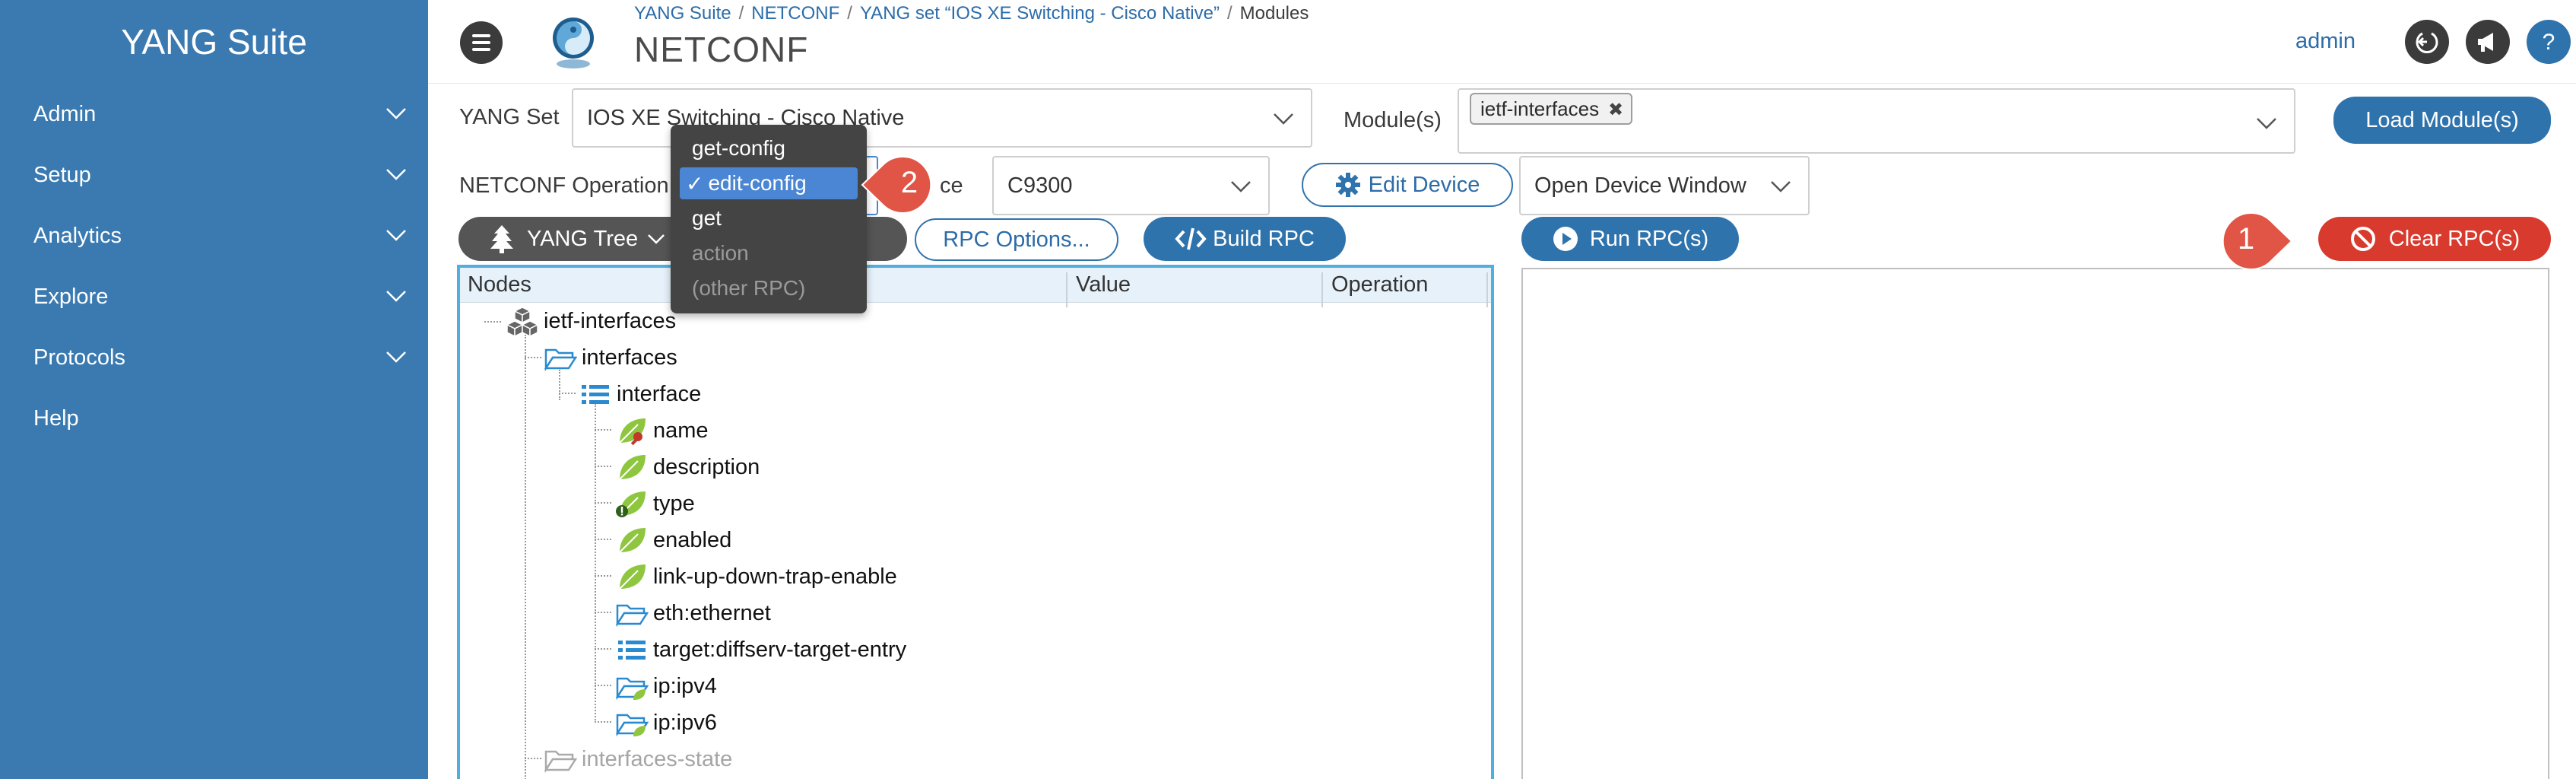 The height and width of the screenshot is (779, 2576). I want to click on tree-node: interface, so click(640, 394).